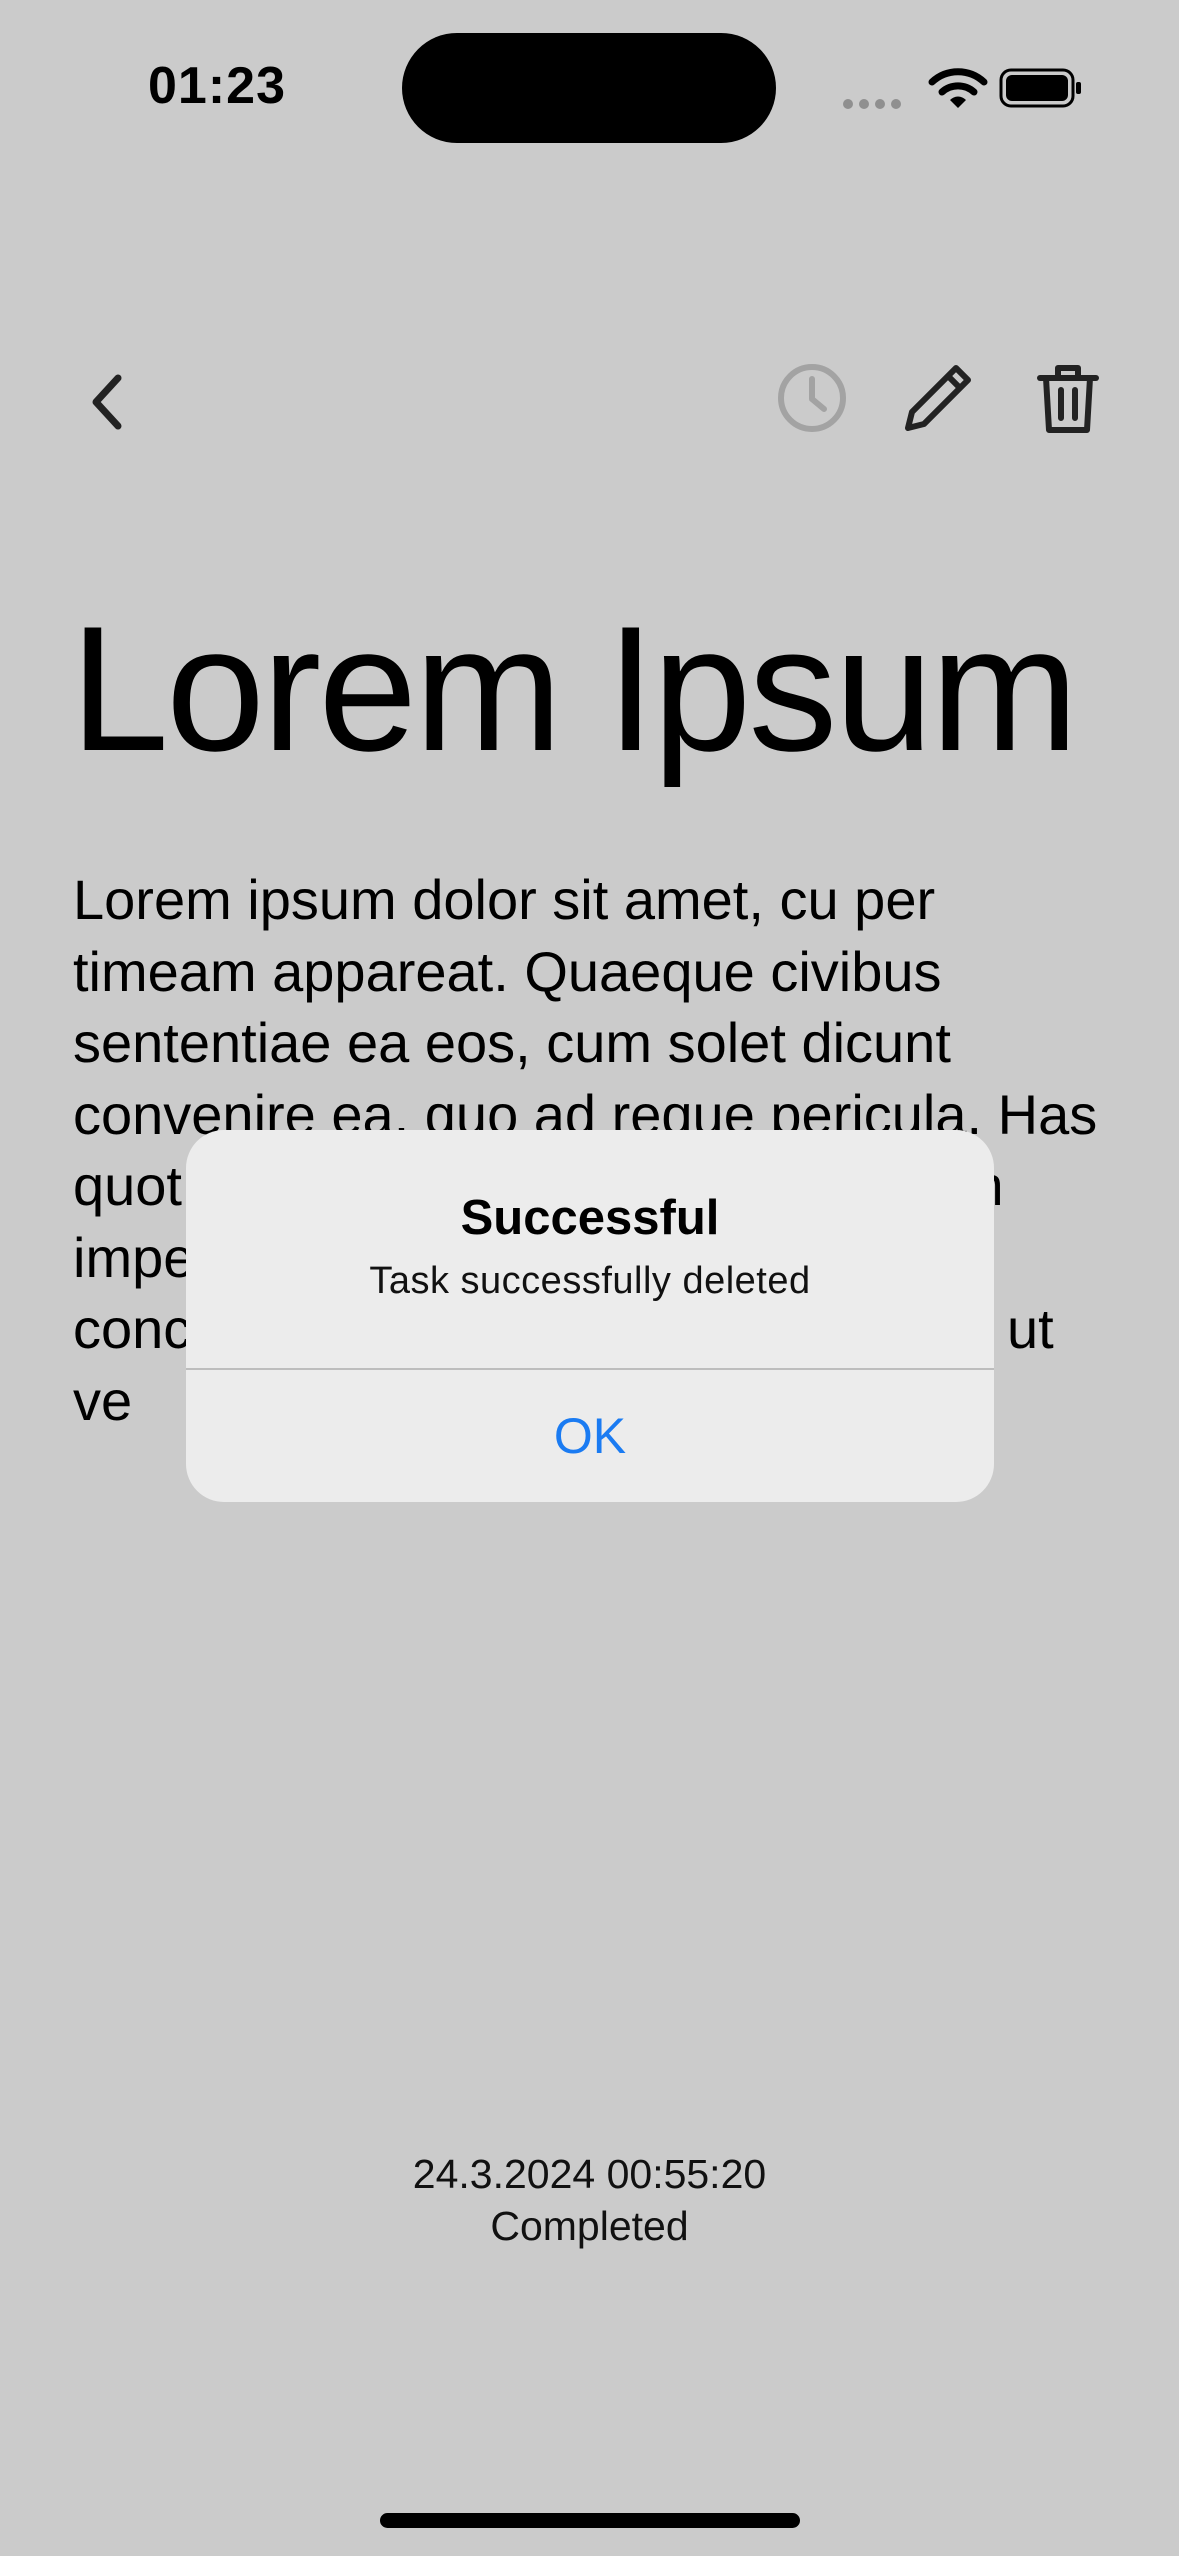 This screenshot has width=1179, height=2556. I want to click on dynamic-island, so click(589, 88).